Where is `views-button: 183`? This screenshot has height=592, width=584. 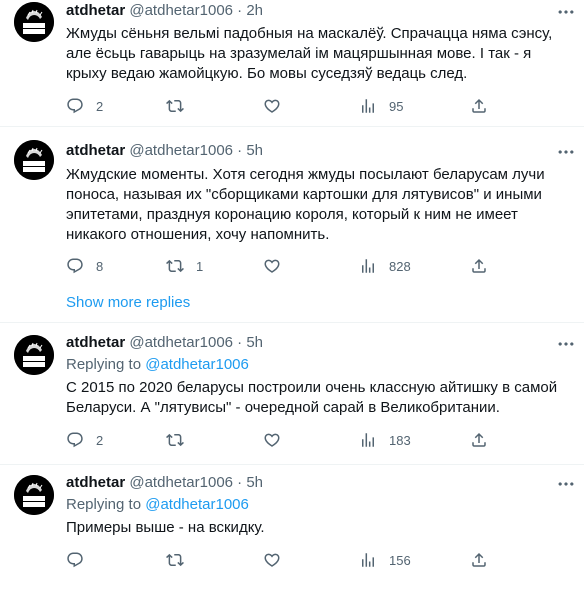
views-button: 183 is located at coordinates (385, 440).